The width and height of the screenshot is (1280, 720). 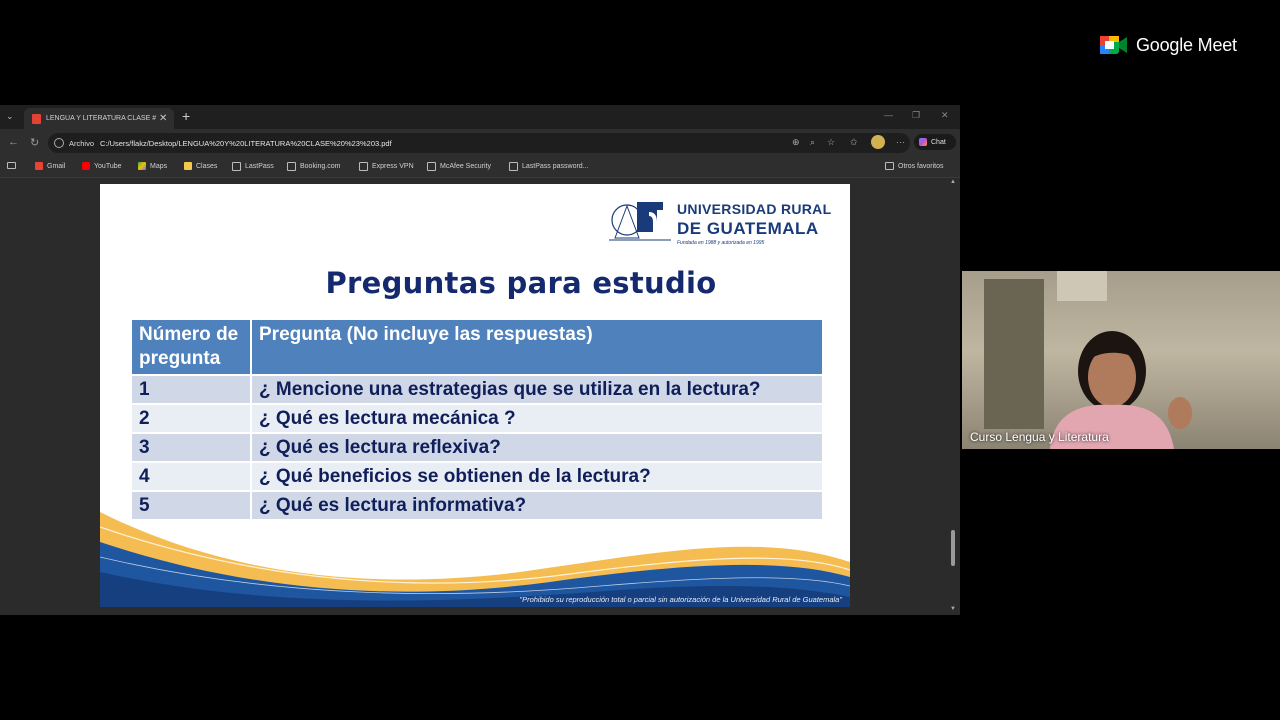 I want to click on question-number: 3, so click(x=192, y=447).